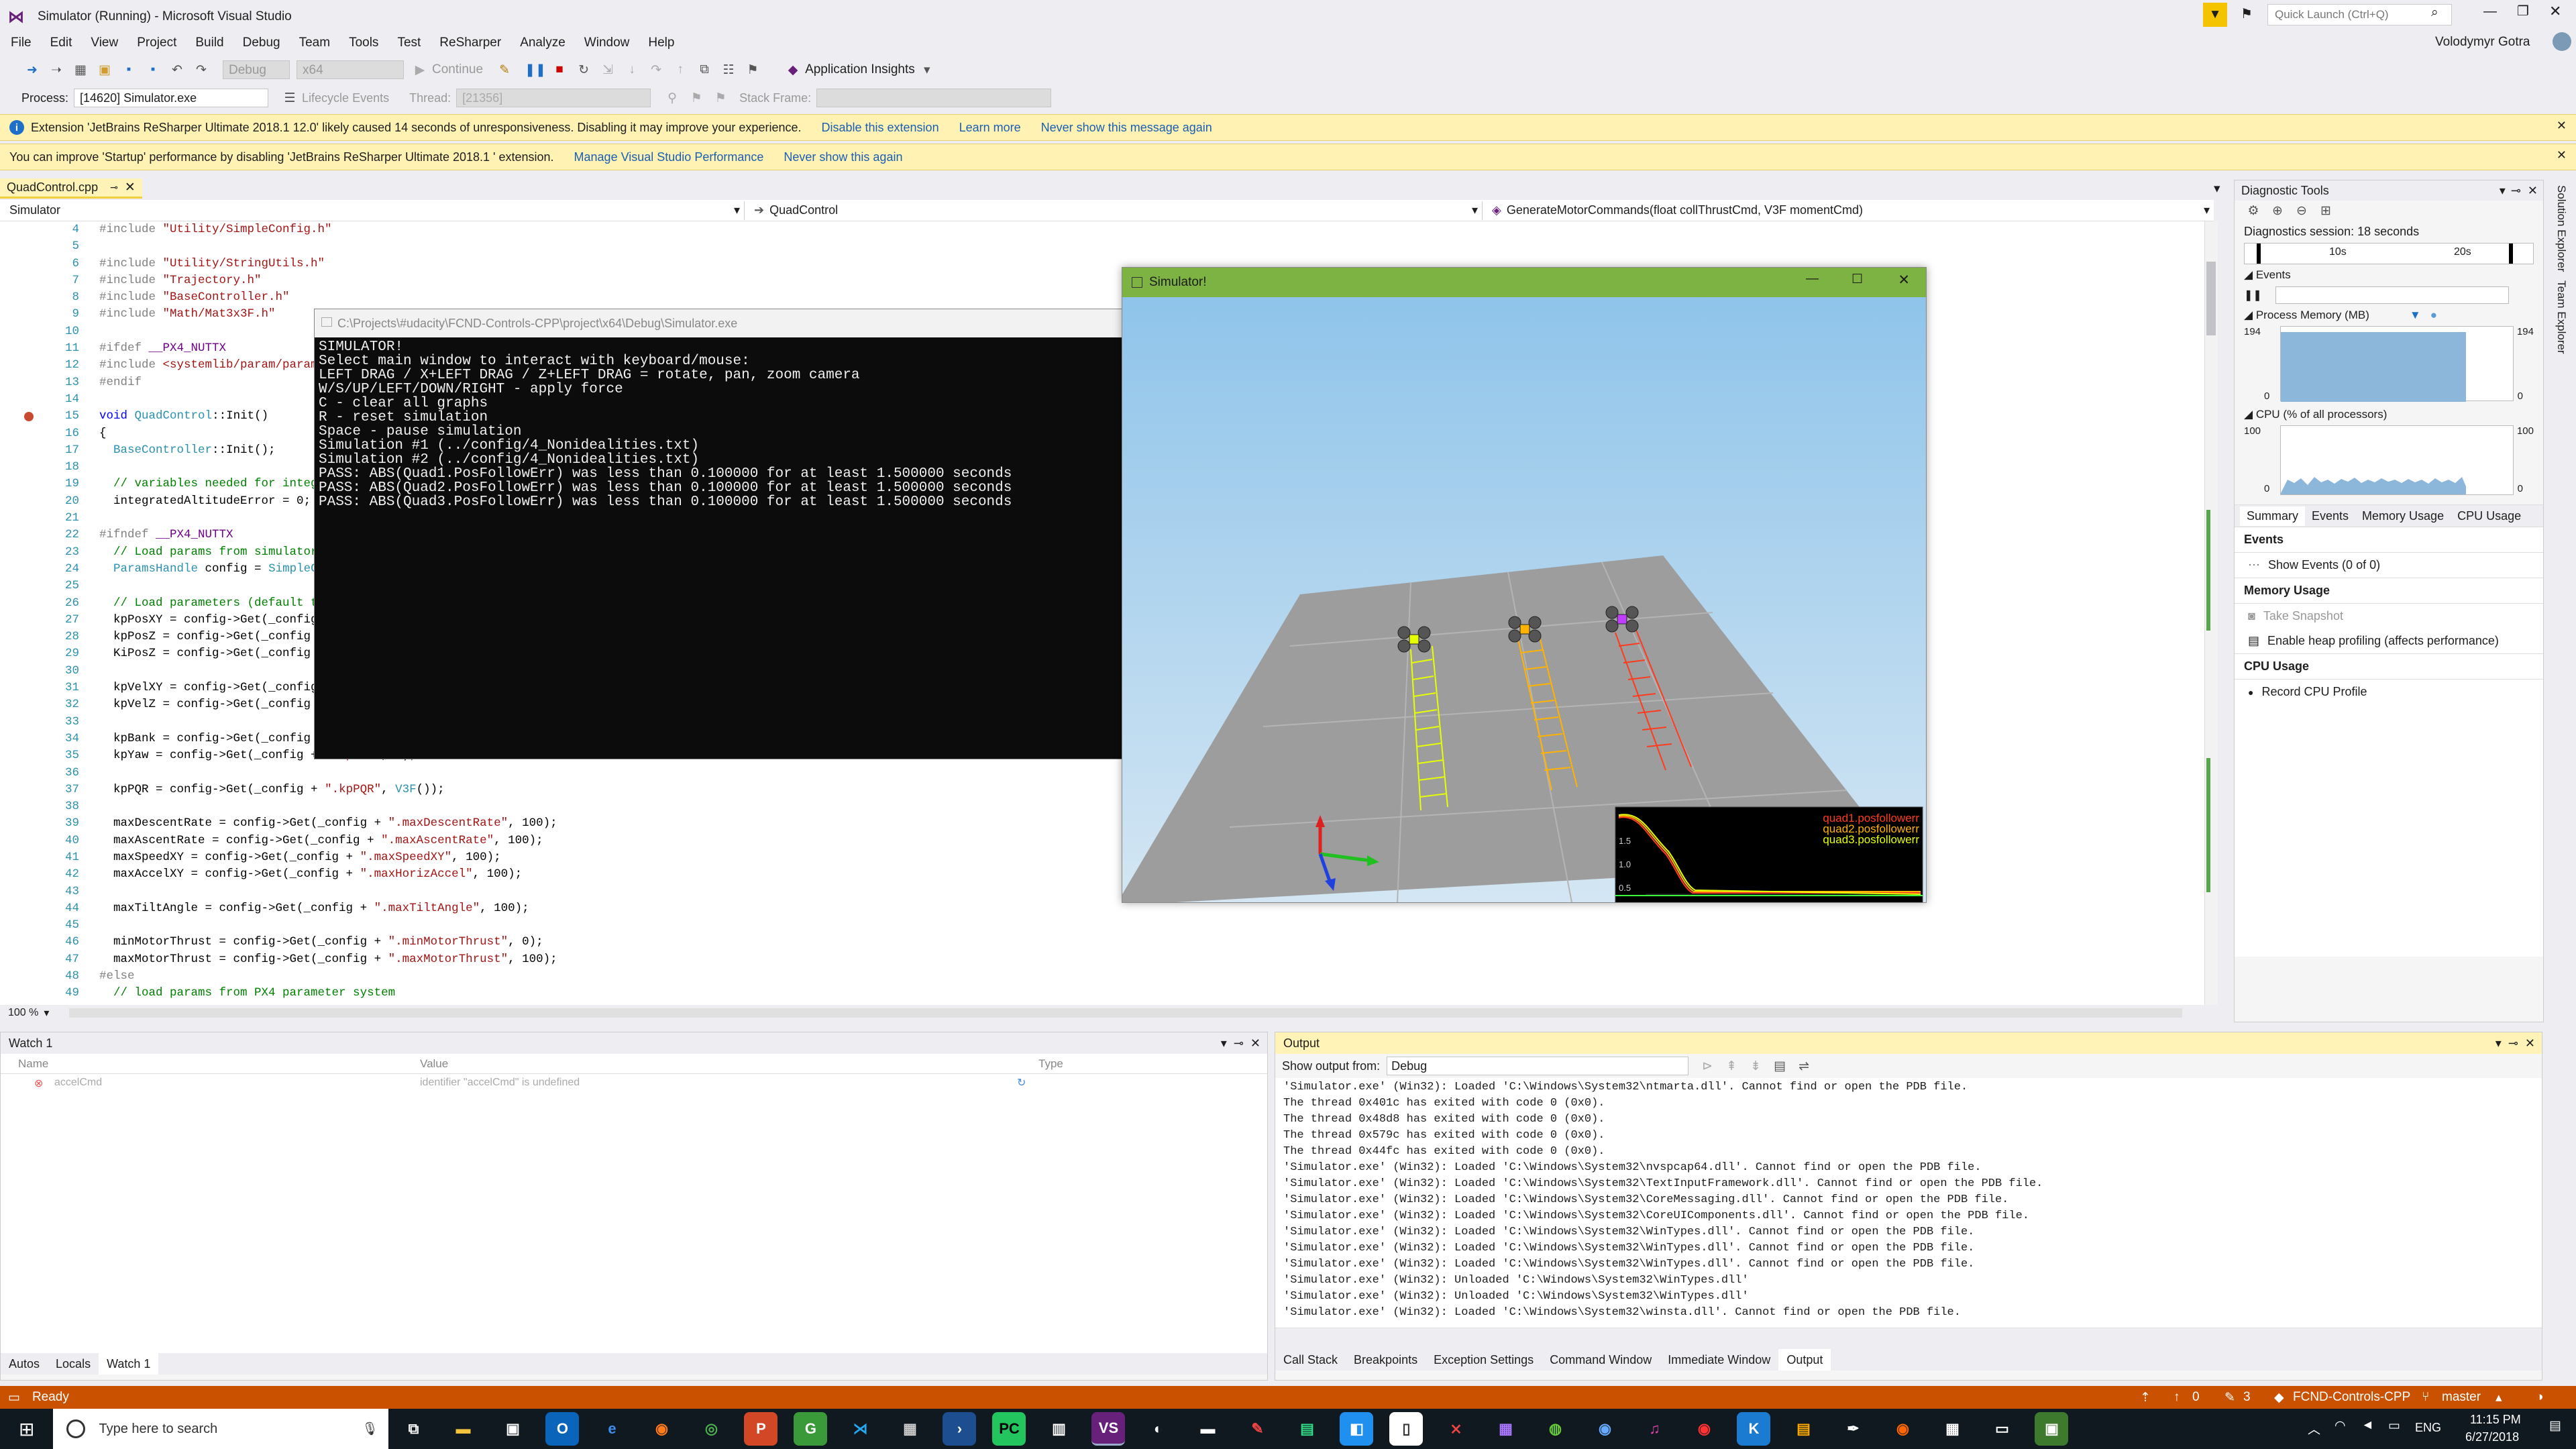 The width and height of the screenshot is (2576, 1449). Describe the element at coordinates (290, 98) in the screenshot. I see `lifecycle-icon: ☰` at that location.